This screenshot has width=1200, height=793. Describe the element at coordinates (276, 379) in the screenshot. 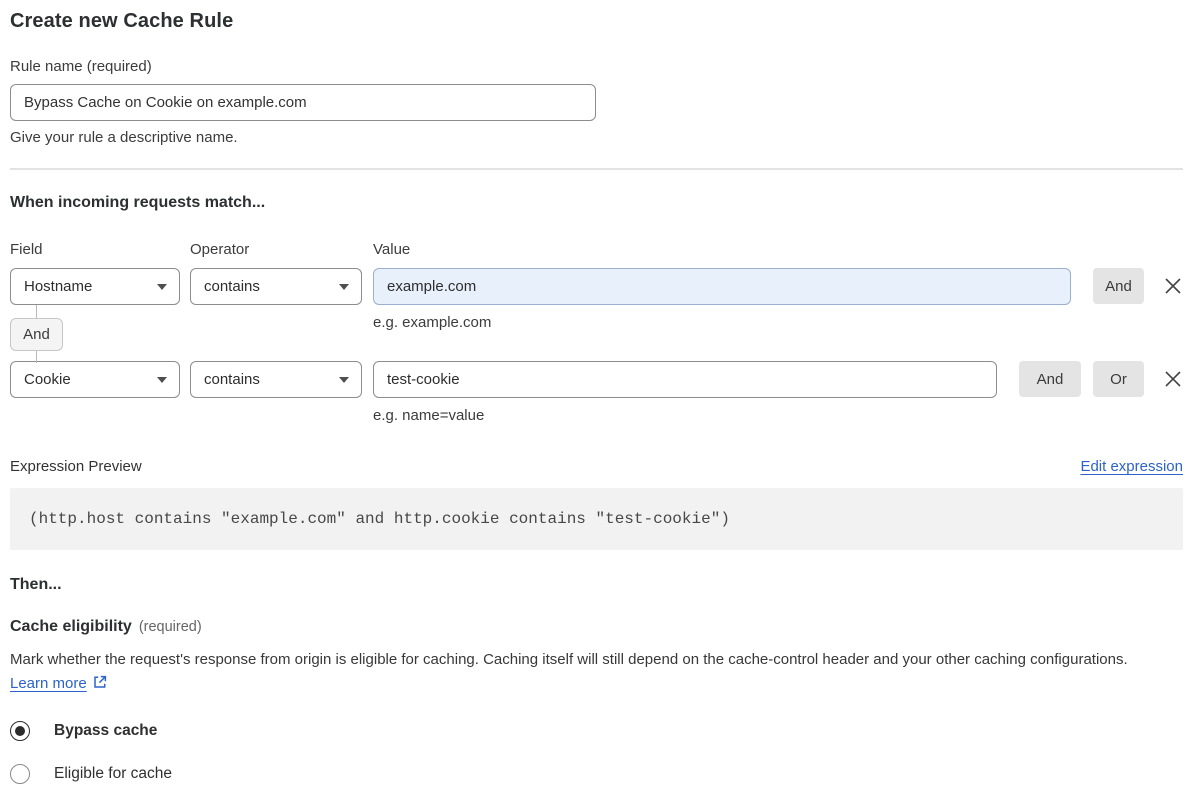

I see `operator-select-2: contains` at that location.